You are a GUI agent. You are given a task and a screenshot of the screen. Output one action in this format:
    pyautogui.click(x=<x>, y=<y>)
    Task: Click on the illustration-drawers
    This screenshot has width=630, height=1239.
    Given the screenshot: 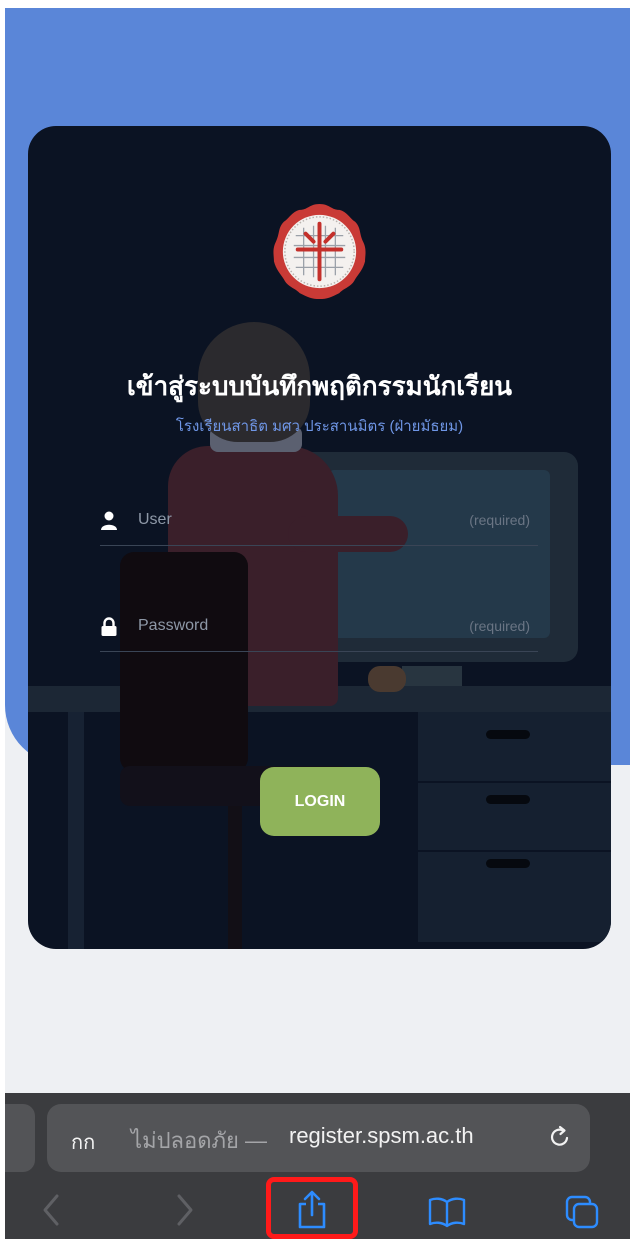 What is the action you would take?
    pyautogui.click(x=514, y=827)
    